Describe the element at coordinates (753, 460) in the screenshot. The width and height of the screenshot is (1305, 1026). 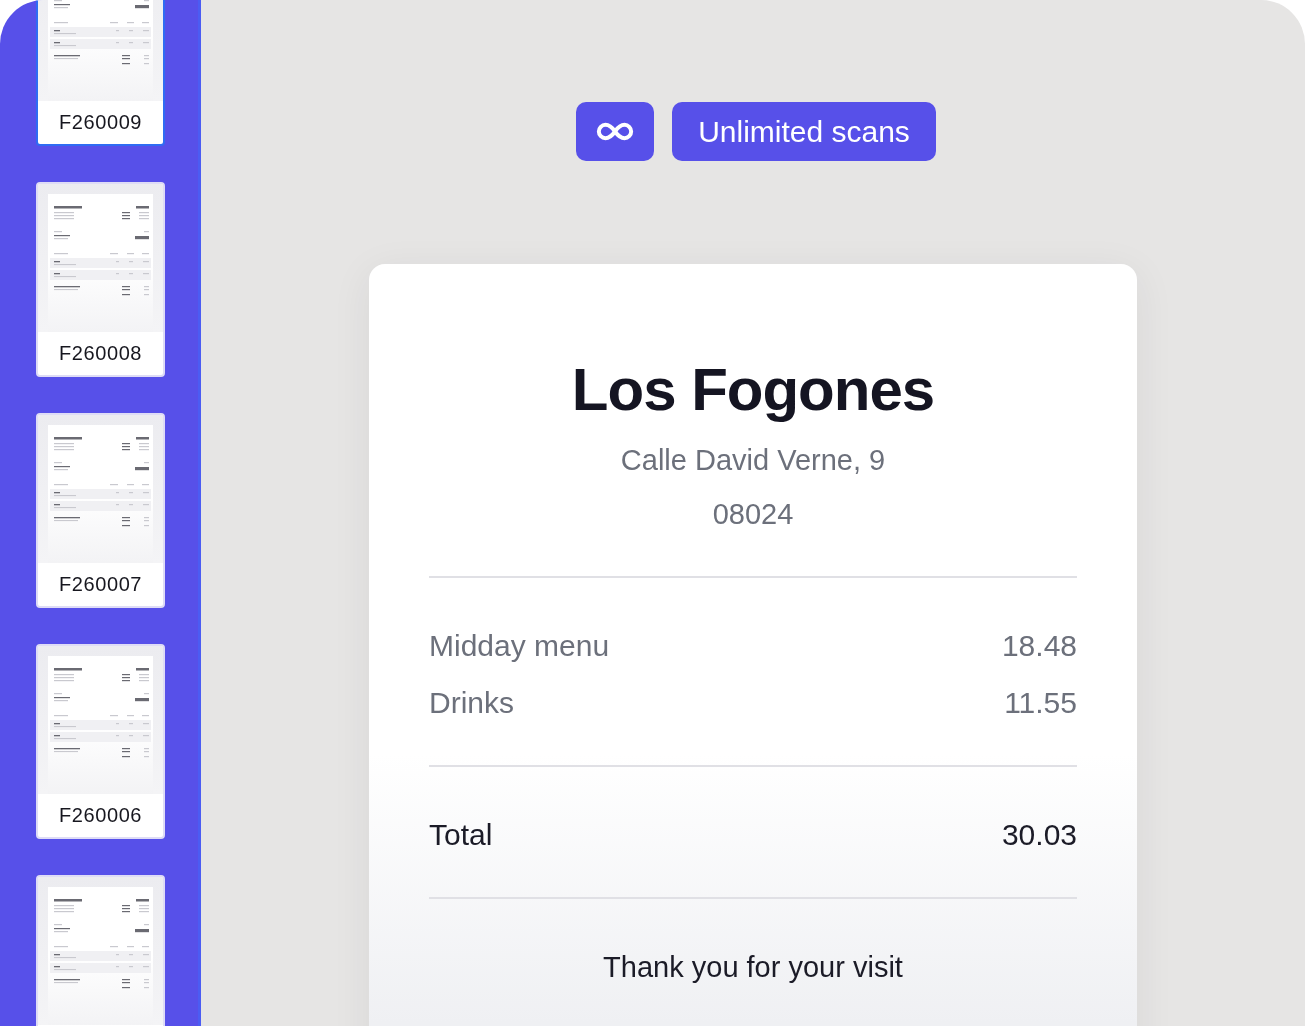
I see `address-line: Calle David Verne, 9` at that location.